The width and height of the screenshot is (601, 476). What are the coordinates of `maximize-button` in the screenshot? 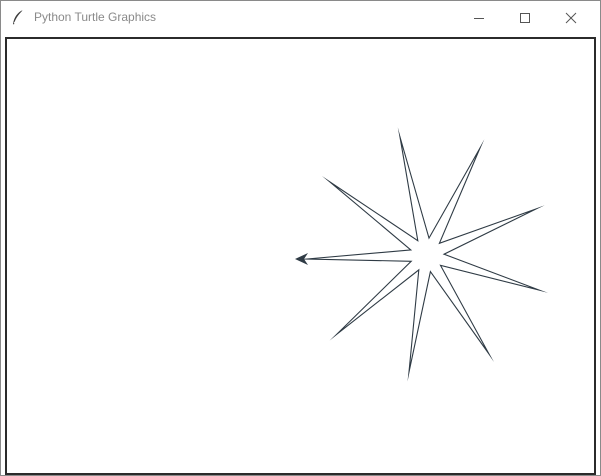 It's located at (525, 17).